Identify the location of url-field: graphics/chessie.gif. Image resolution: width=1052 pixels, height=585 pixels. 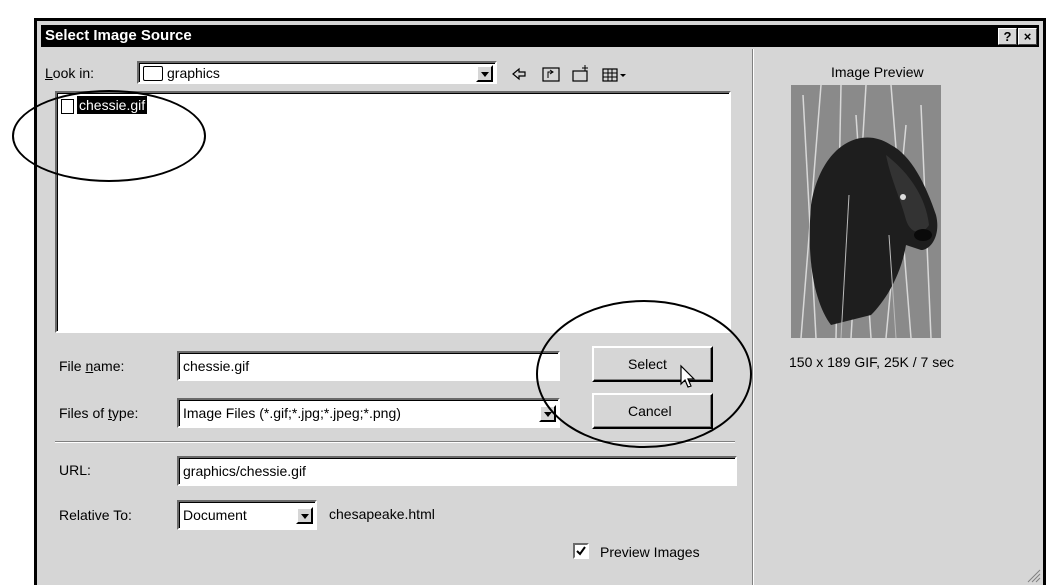
(457, 471).